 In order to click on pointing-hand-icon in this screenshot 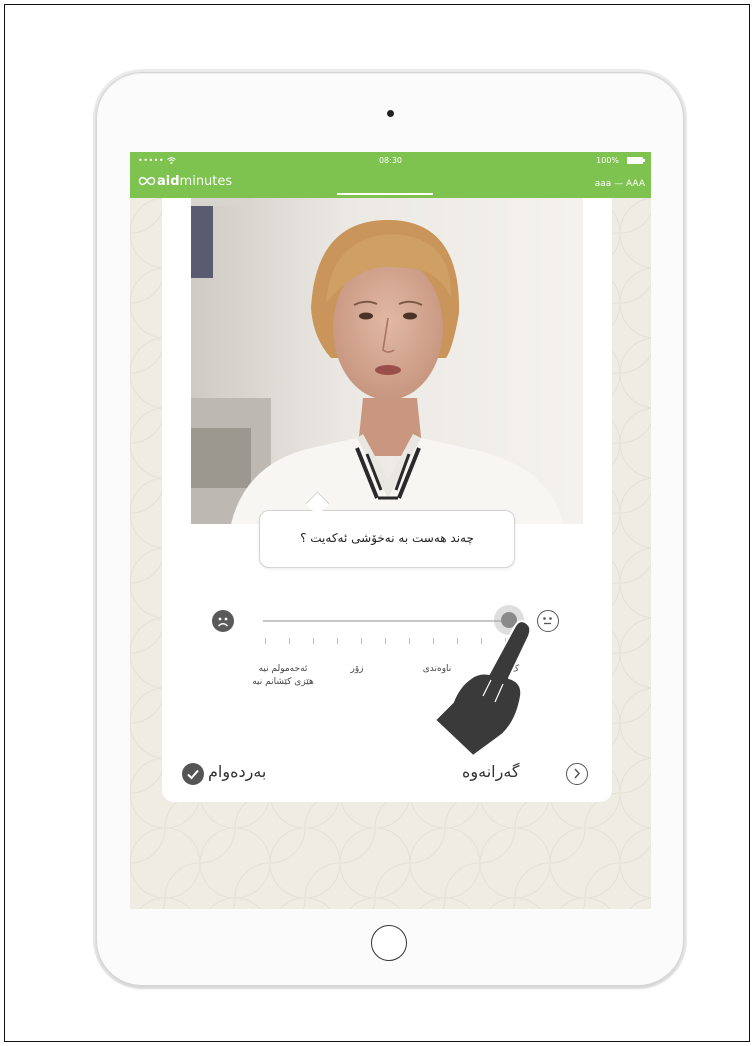, I will do `click(483, 688)`.